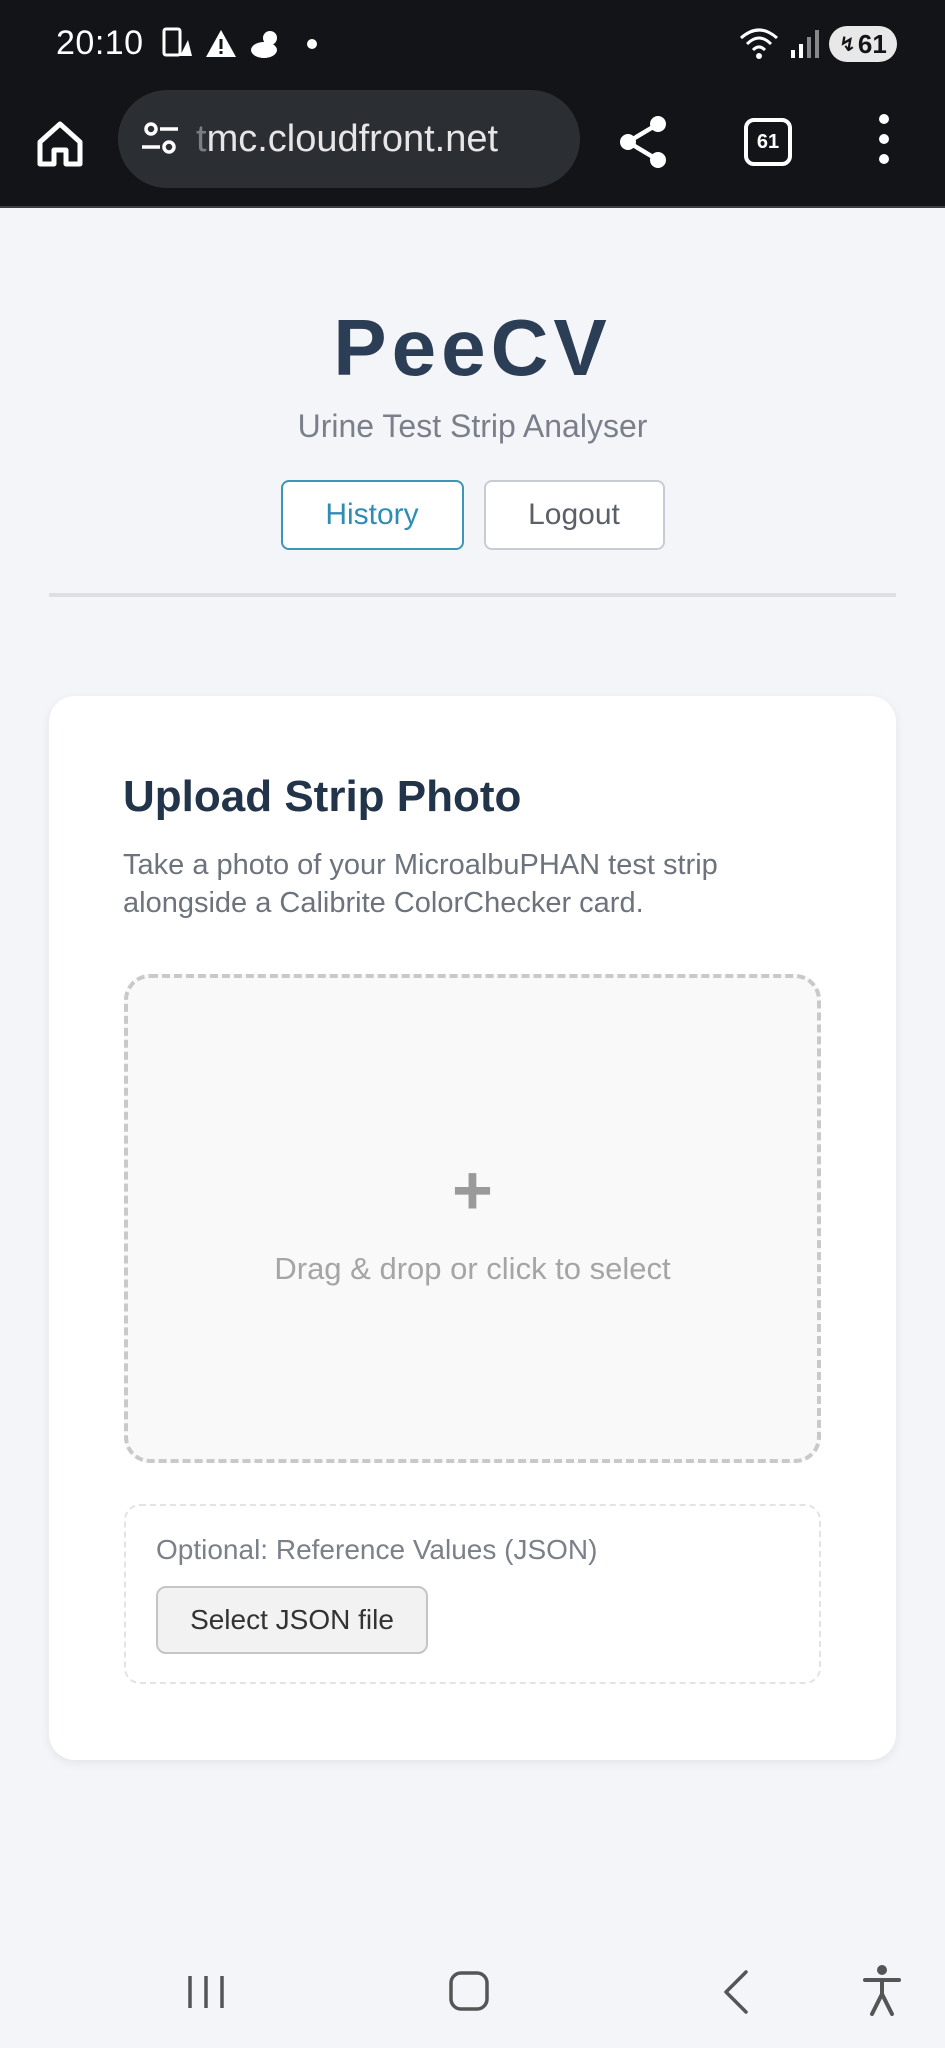 The width and height of the screenshot is (945, 2048). I want to click on back-icon, so click(736, 1992).